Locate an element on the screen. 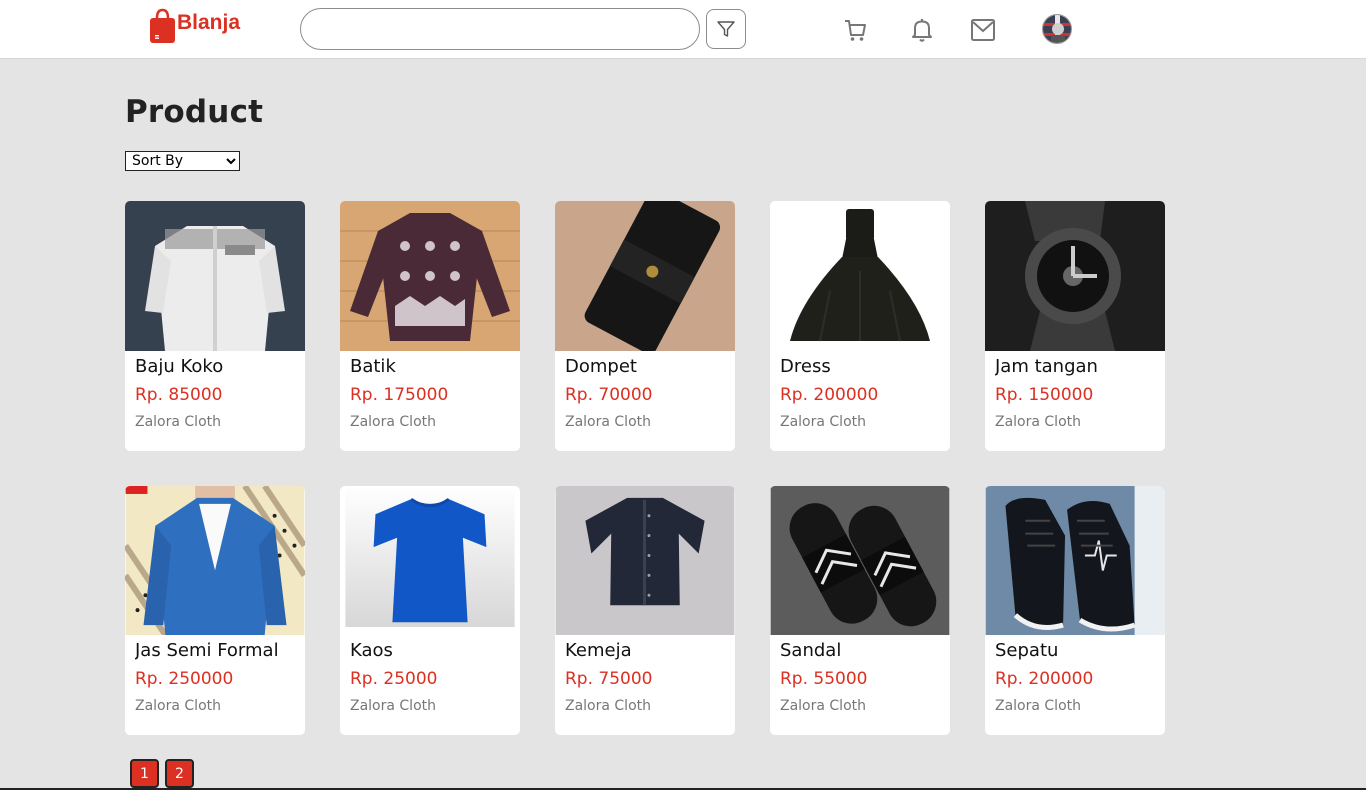 Image resolution: width=1366 pixels, height=790 pixels. notification-button is located at coordinates (922, 30).